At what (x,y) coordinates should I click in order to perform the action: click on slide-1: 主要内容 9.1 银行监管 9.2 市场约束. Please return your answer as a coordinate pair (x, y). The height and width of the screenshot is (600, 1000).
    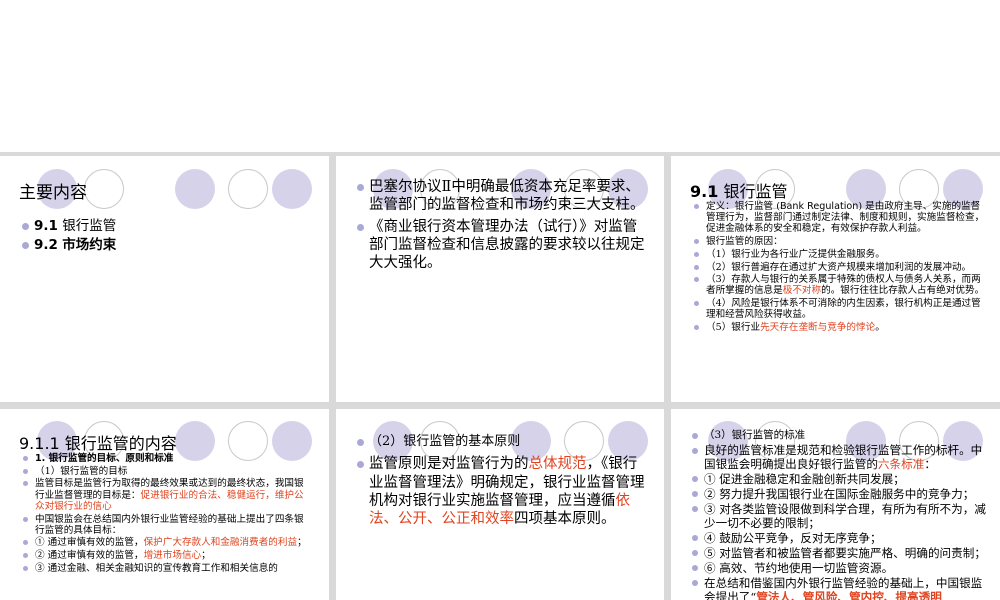
    Looking at the image, I should click on (164, 279).